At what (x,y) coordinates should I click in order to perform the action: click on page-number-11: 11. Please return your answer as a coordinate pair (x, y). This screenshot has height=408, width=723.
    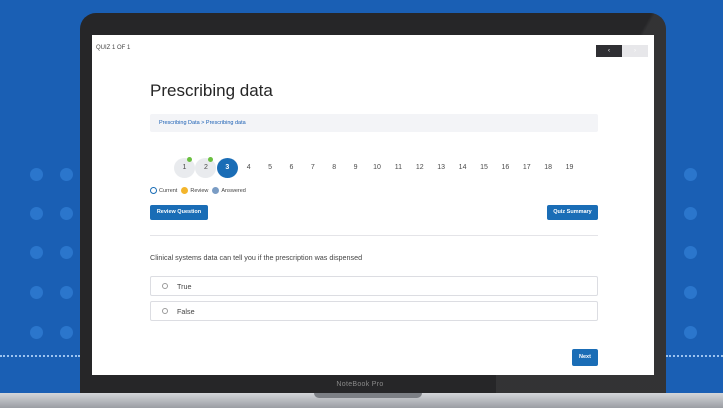
    Looking at the image, I should click on (398, 168).